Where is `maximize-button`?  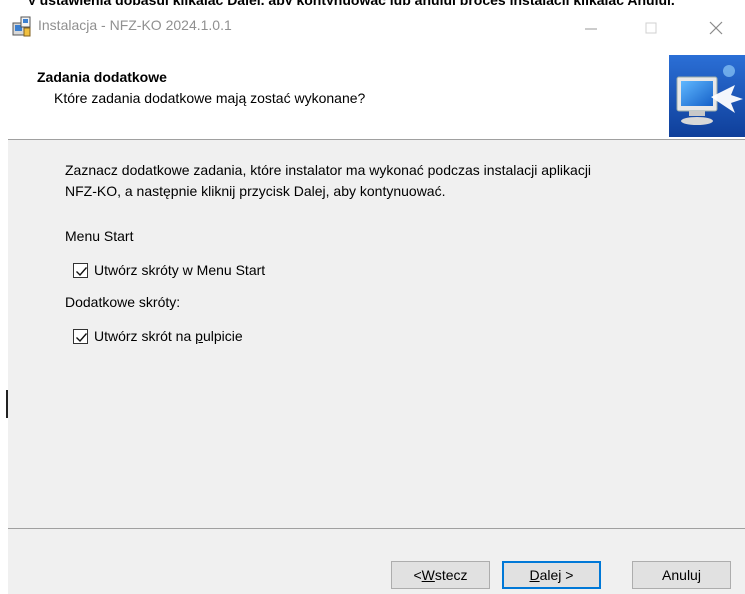
maximize-button is located at coordinates (651, 28).